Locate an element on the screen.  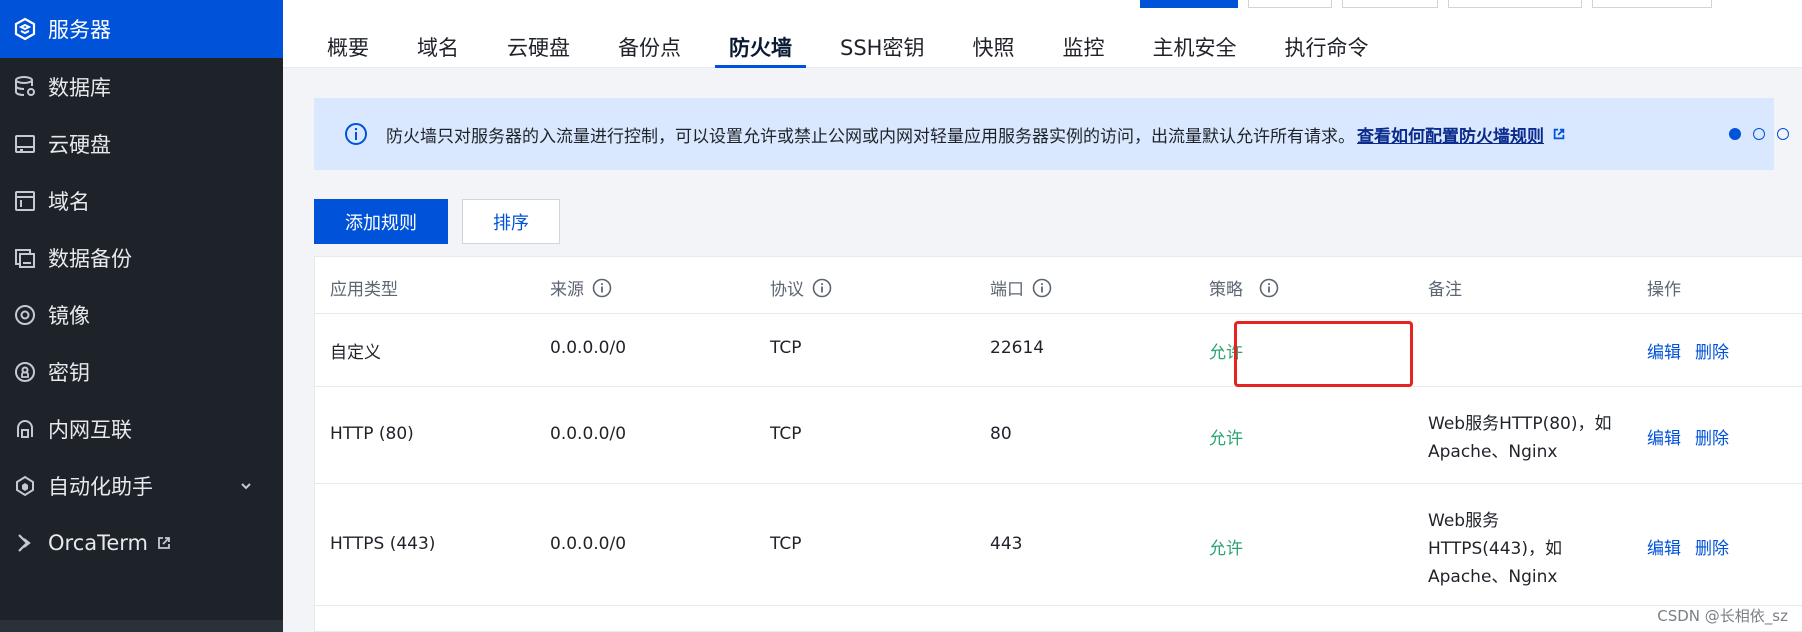
cell-note-line: Web服务HTTP(80)，如 is located at coordinates (1520, 424).